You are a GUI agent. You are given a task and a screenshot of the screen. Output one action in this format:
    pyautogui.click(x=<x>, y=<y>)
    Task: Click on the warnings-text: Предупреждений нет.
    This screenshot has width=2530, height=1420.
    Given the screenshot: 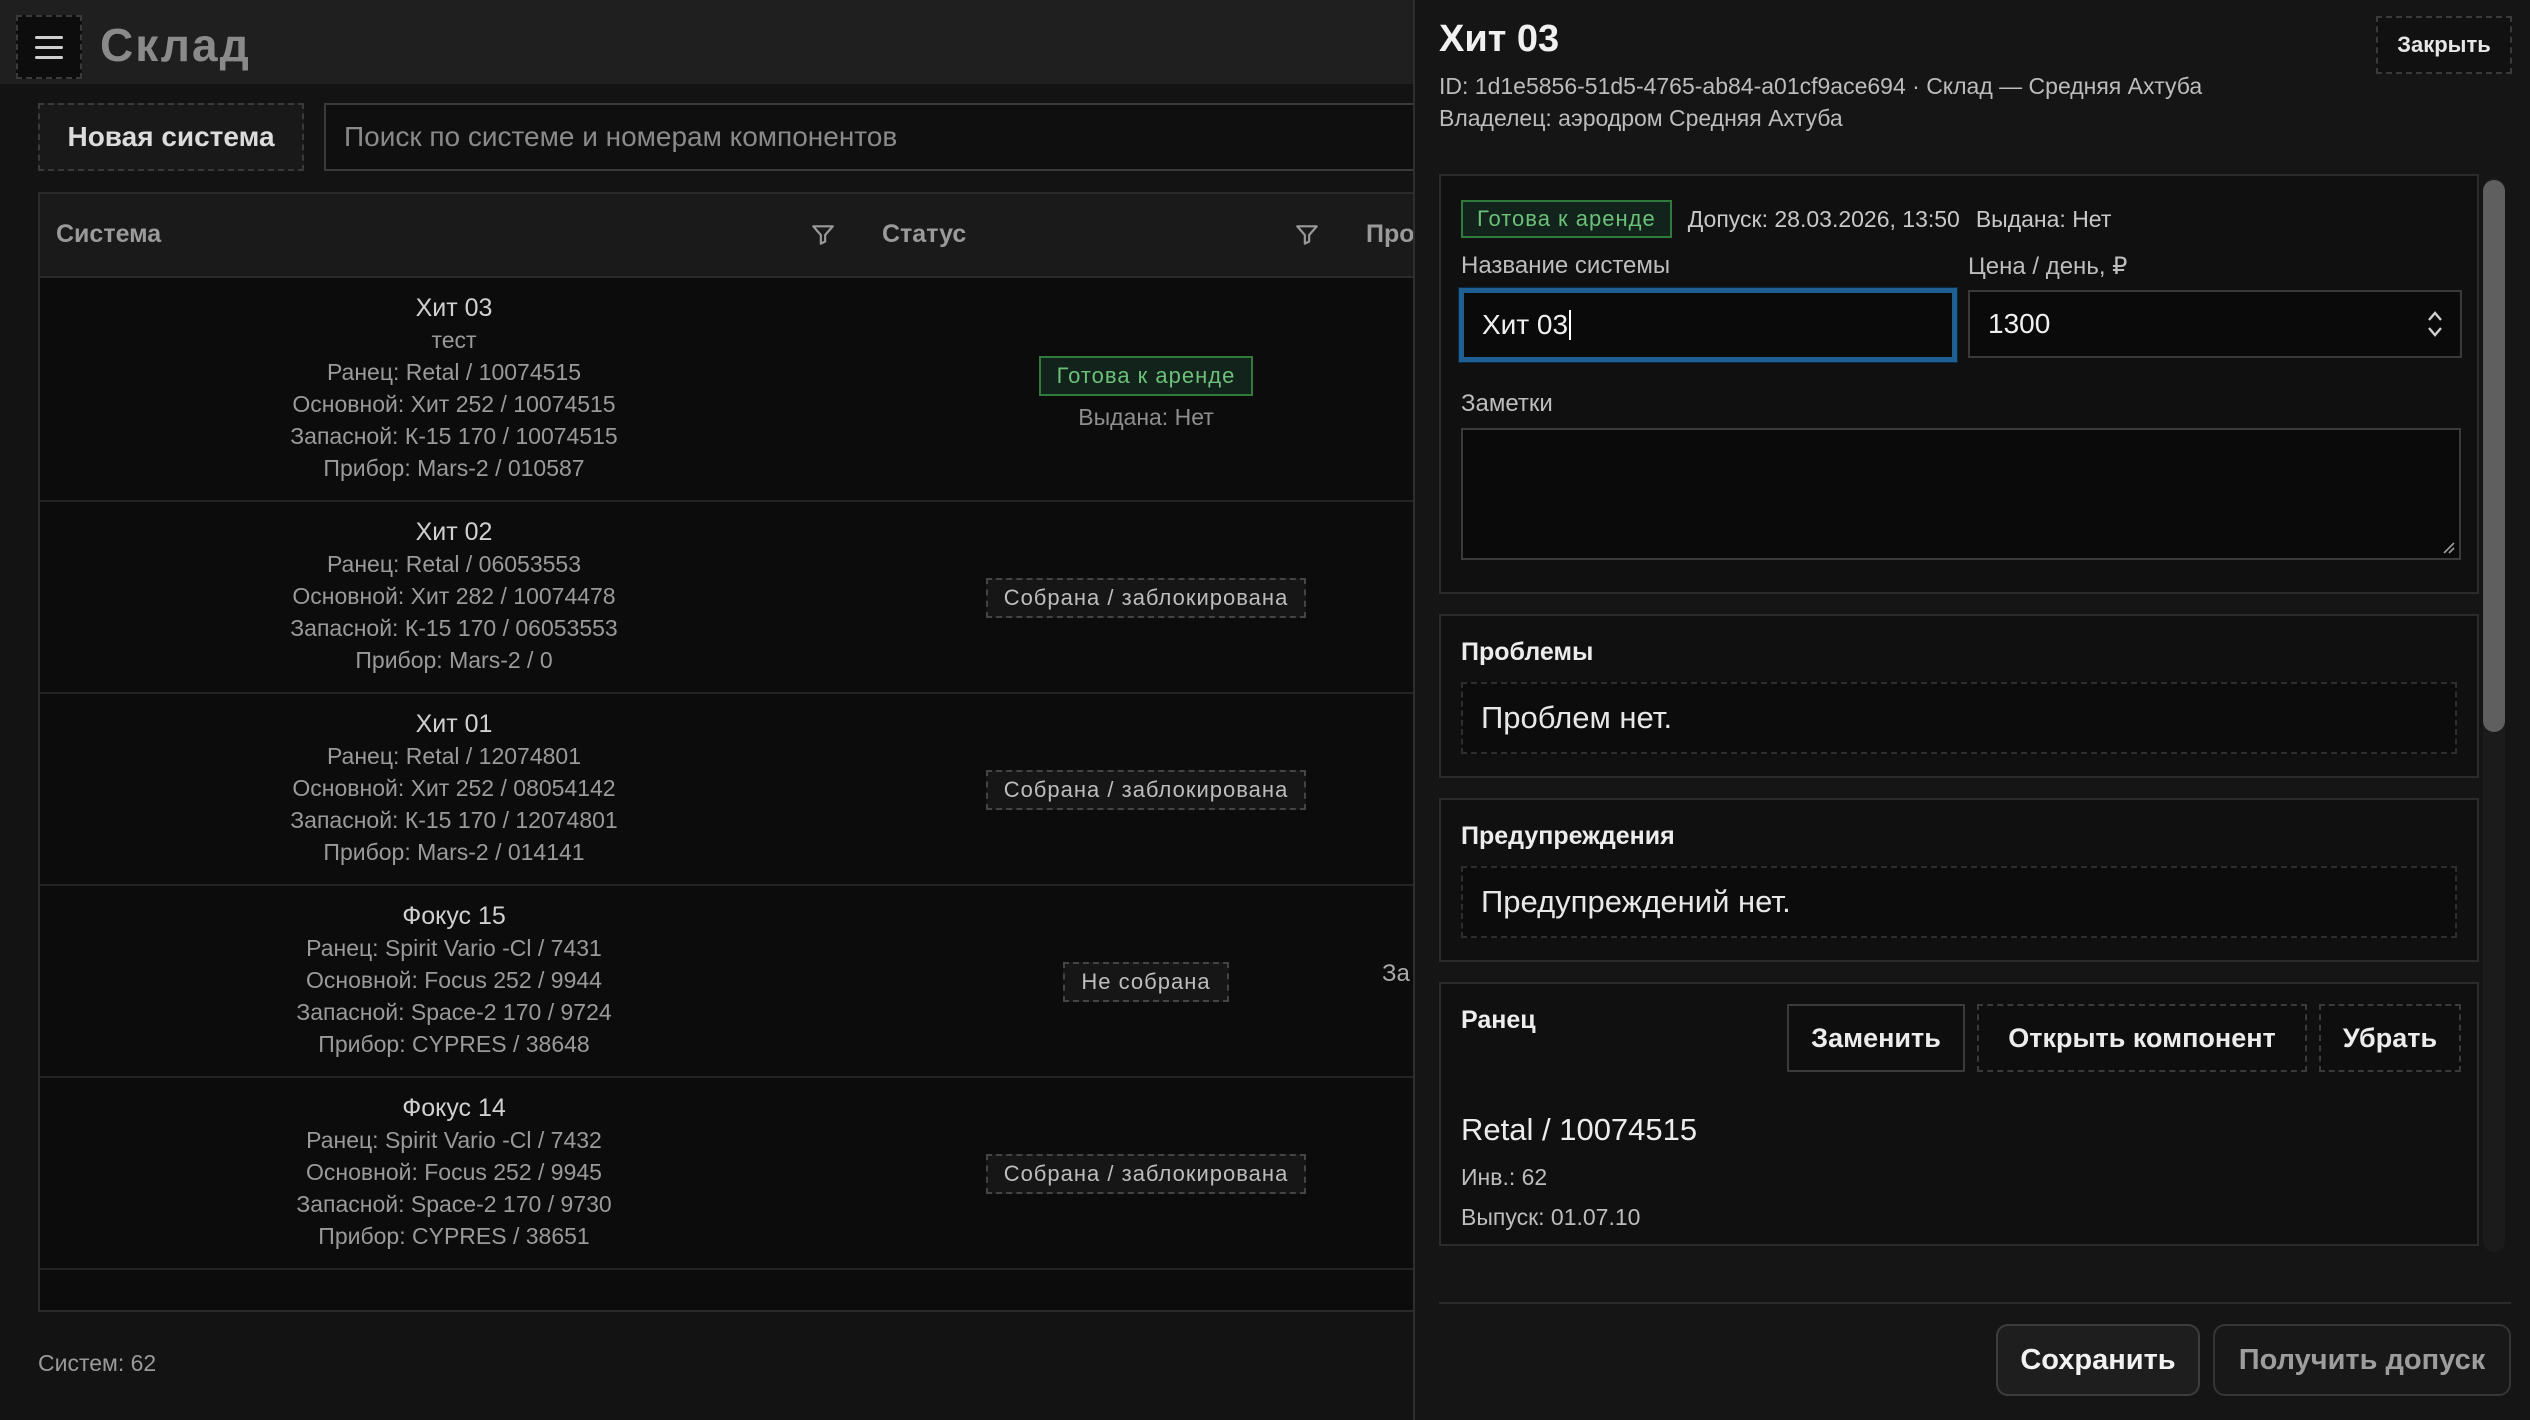 What is the action you would take?
    pyautogui.click(x=1959, y=902)
    